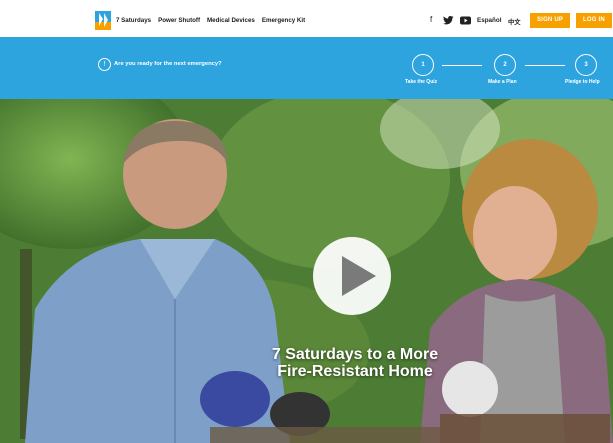  Describe the element at coordinates (489, 20) in the screenshot. I see `language-spanish: Español` at that location.